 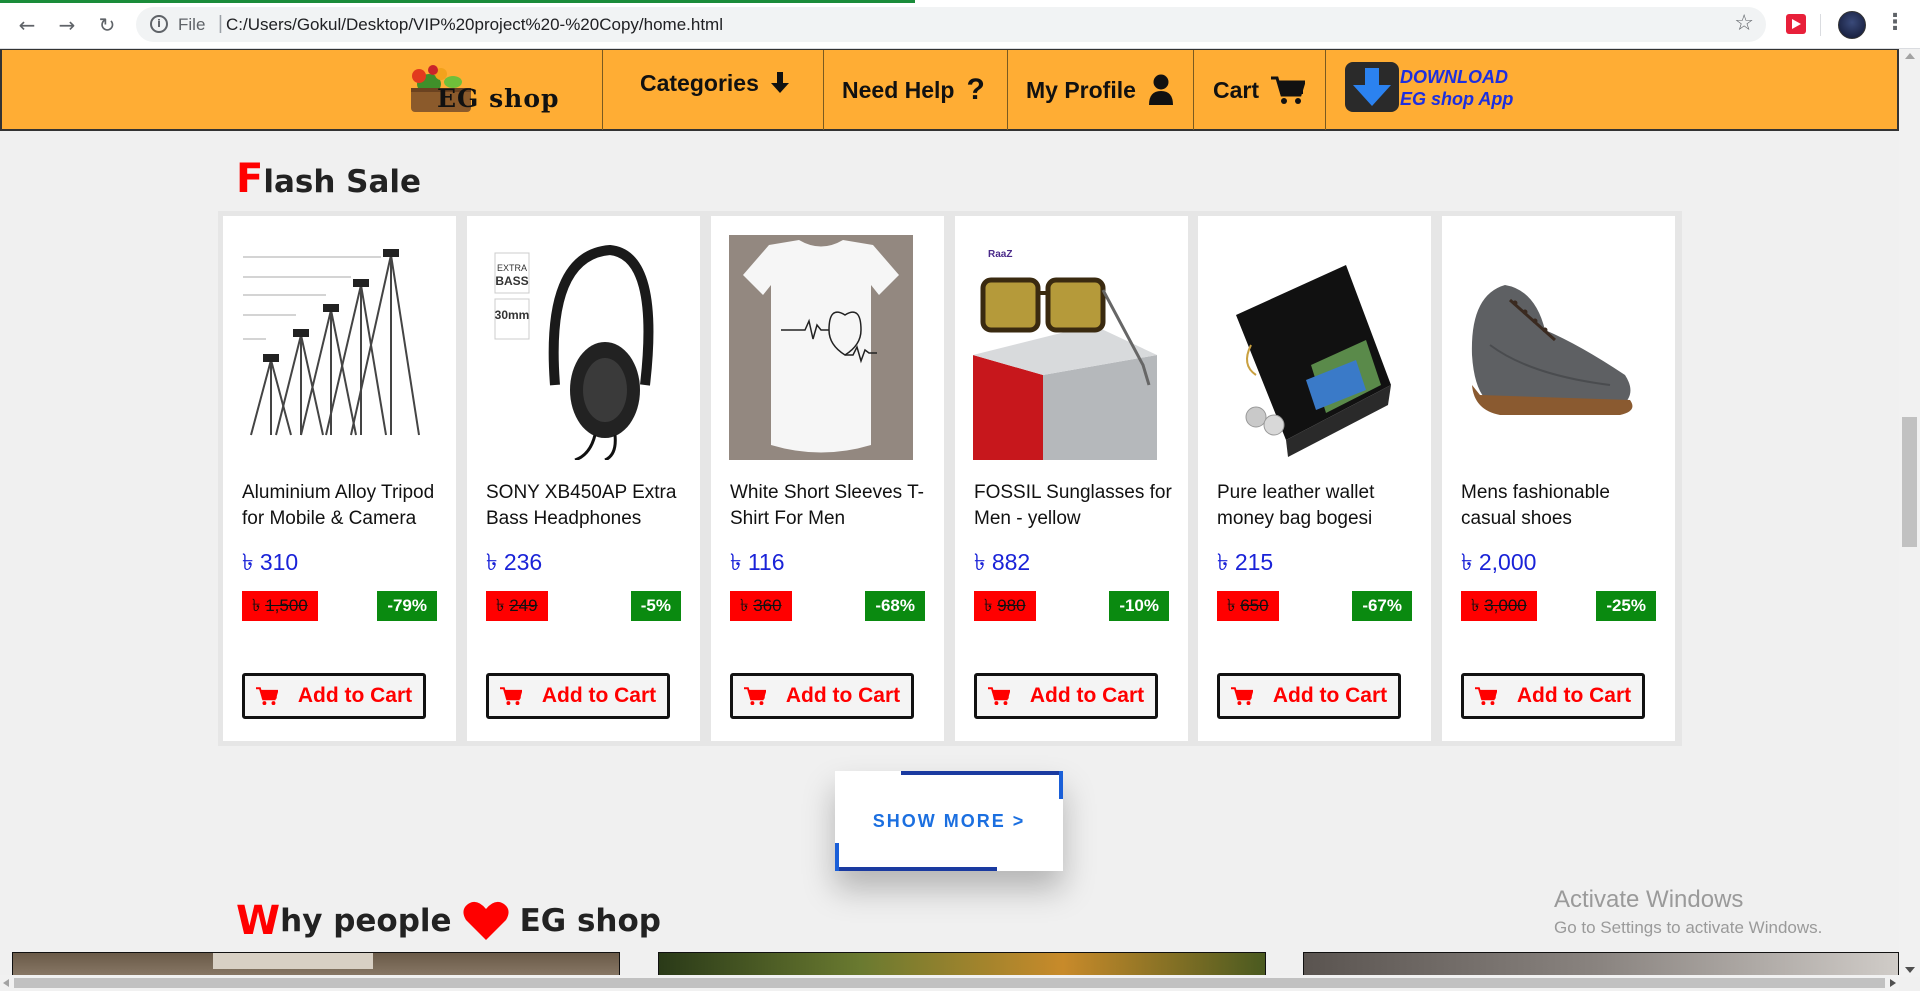 What do you see at coordinates (366, 921) in the screenshot?
I see `why-title-middle: hy people` at bounding box center [366, 921].